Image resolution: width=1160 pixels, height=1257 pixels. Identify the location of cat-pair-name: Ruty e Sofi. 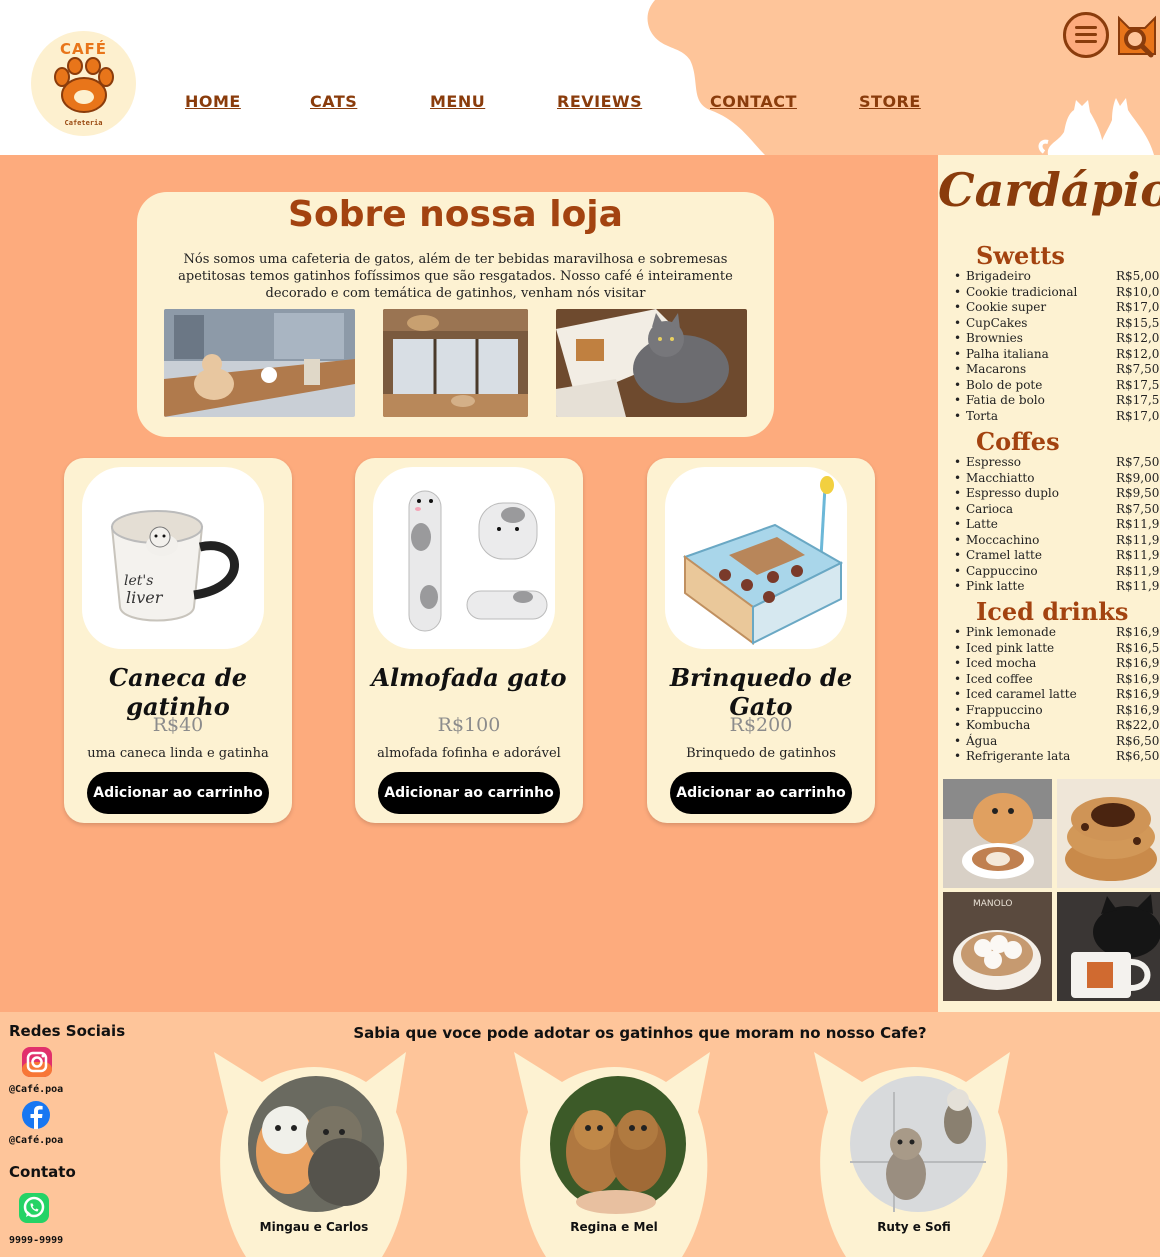
(914, 1227).